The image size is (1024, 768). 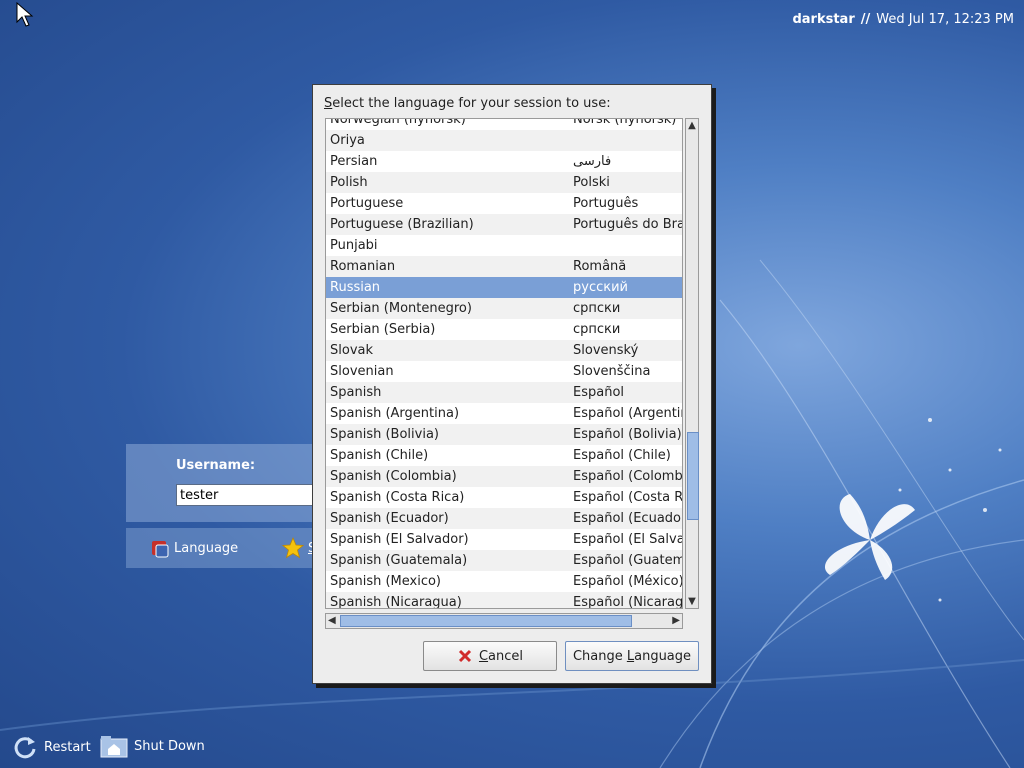 What do you see at coordinates (869, 537) in the screenshot?
I see `flower-icon` at bounding box center [869, 537].